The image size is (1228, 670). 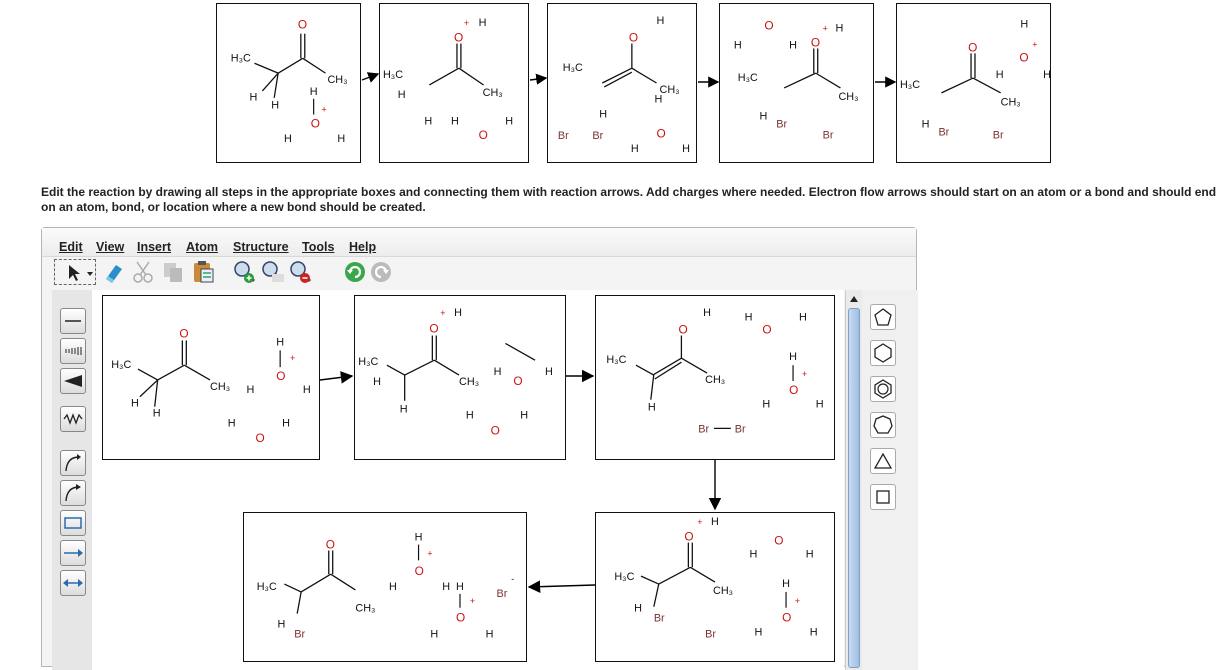 I want to click on reaction-arrow-icon, so click(x=73, y=553).